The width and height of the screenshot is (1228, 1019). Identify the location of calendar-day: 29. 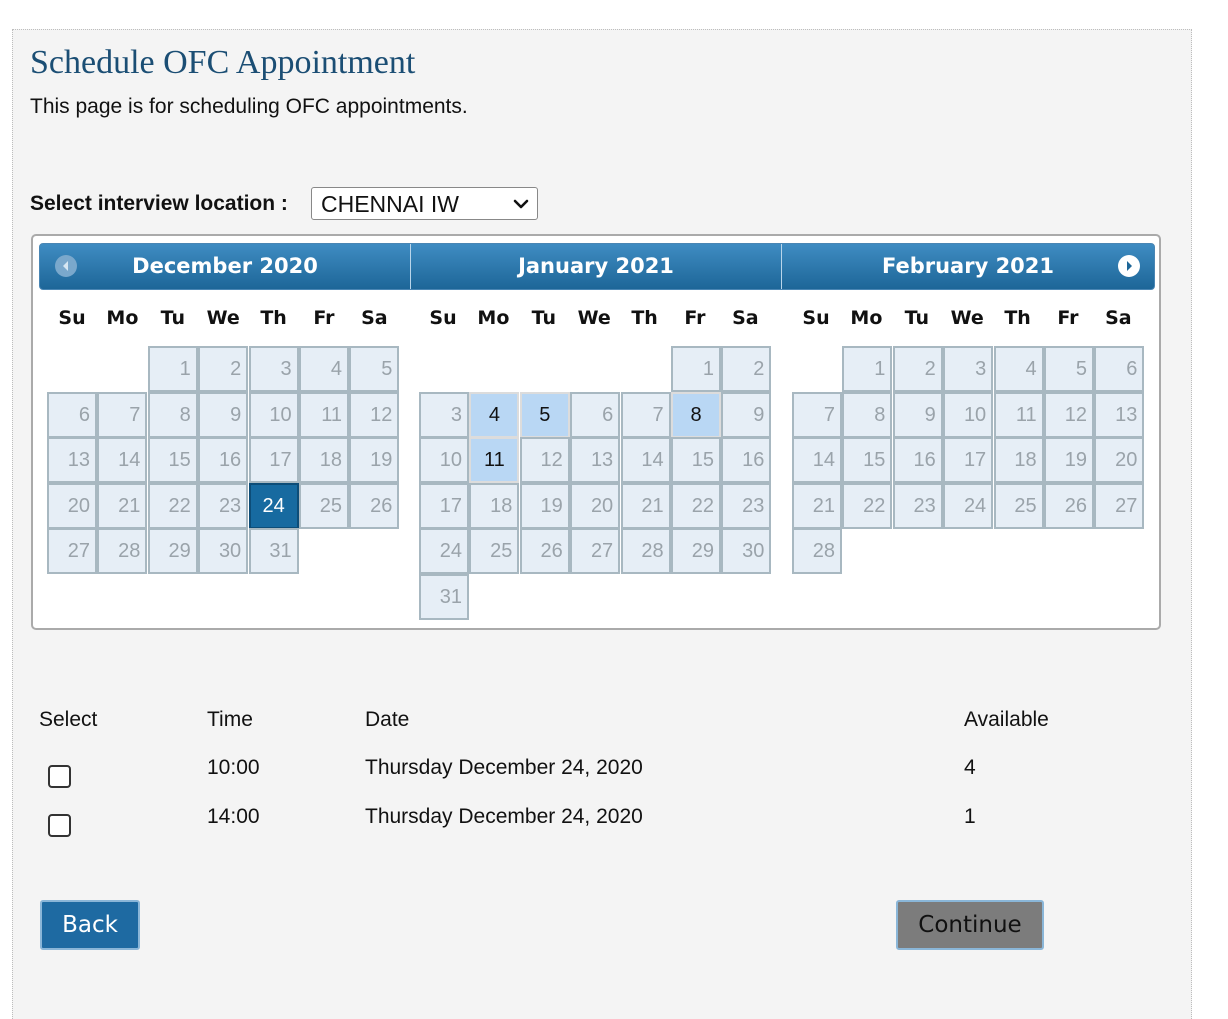
(696, 551).